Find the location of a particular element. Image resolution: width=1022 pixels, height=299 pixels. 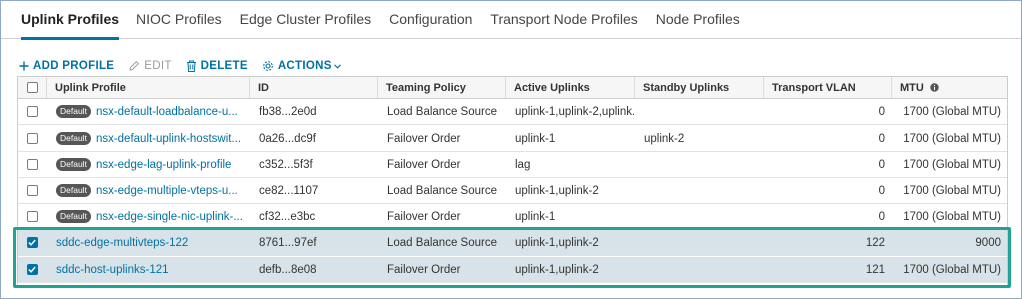

edit-button: EDIT is located at coordinates (149, 66).